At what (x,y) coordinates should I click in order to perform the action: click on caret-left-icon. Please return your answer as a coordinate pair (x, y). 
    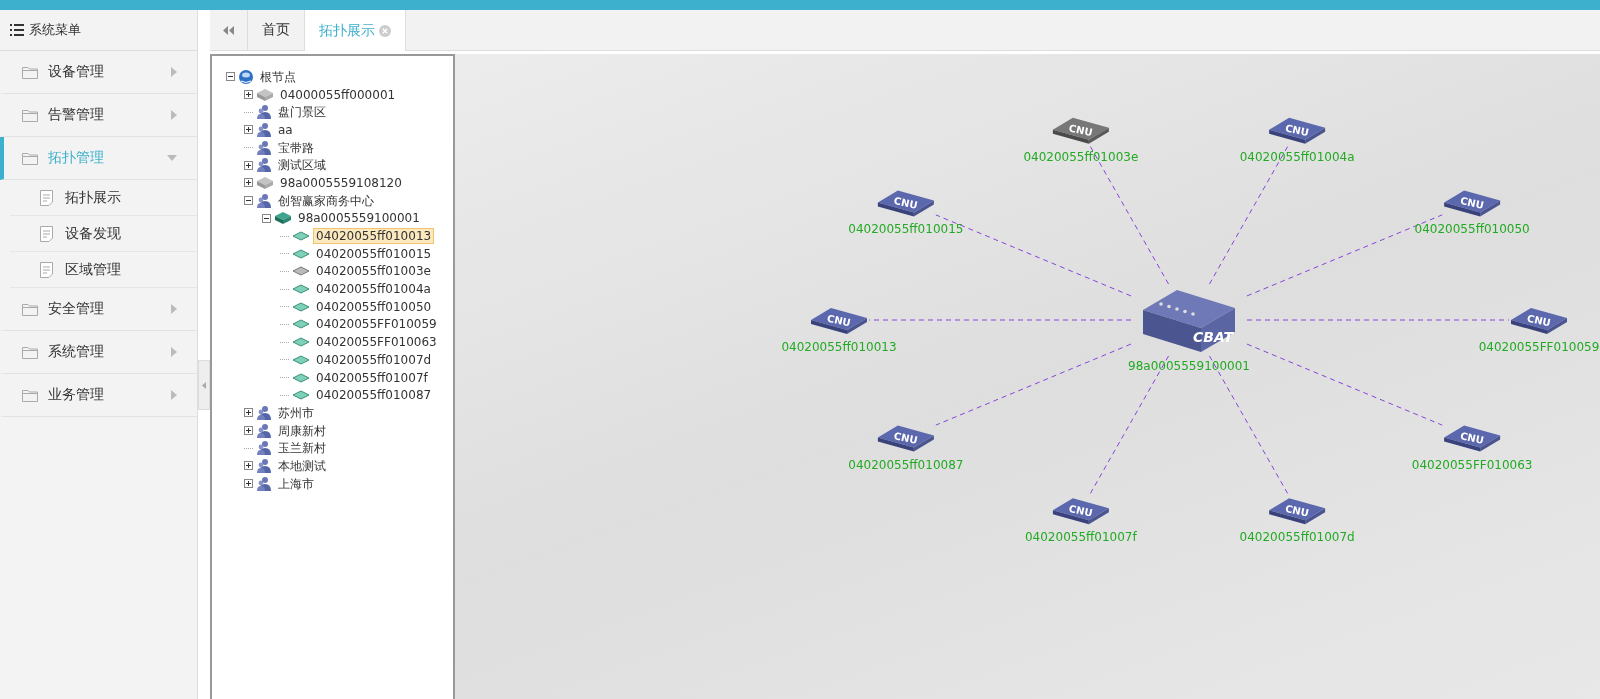
    Looking at the image, I should click on (204, 385).